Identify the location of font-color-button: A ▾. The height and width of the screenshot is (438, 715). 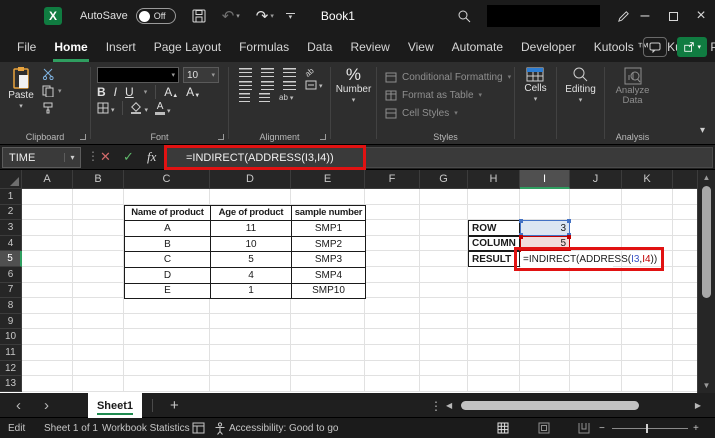
(163, 108).